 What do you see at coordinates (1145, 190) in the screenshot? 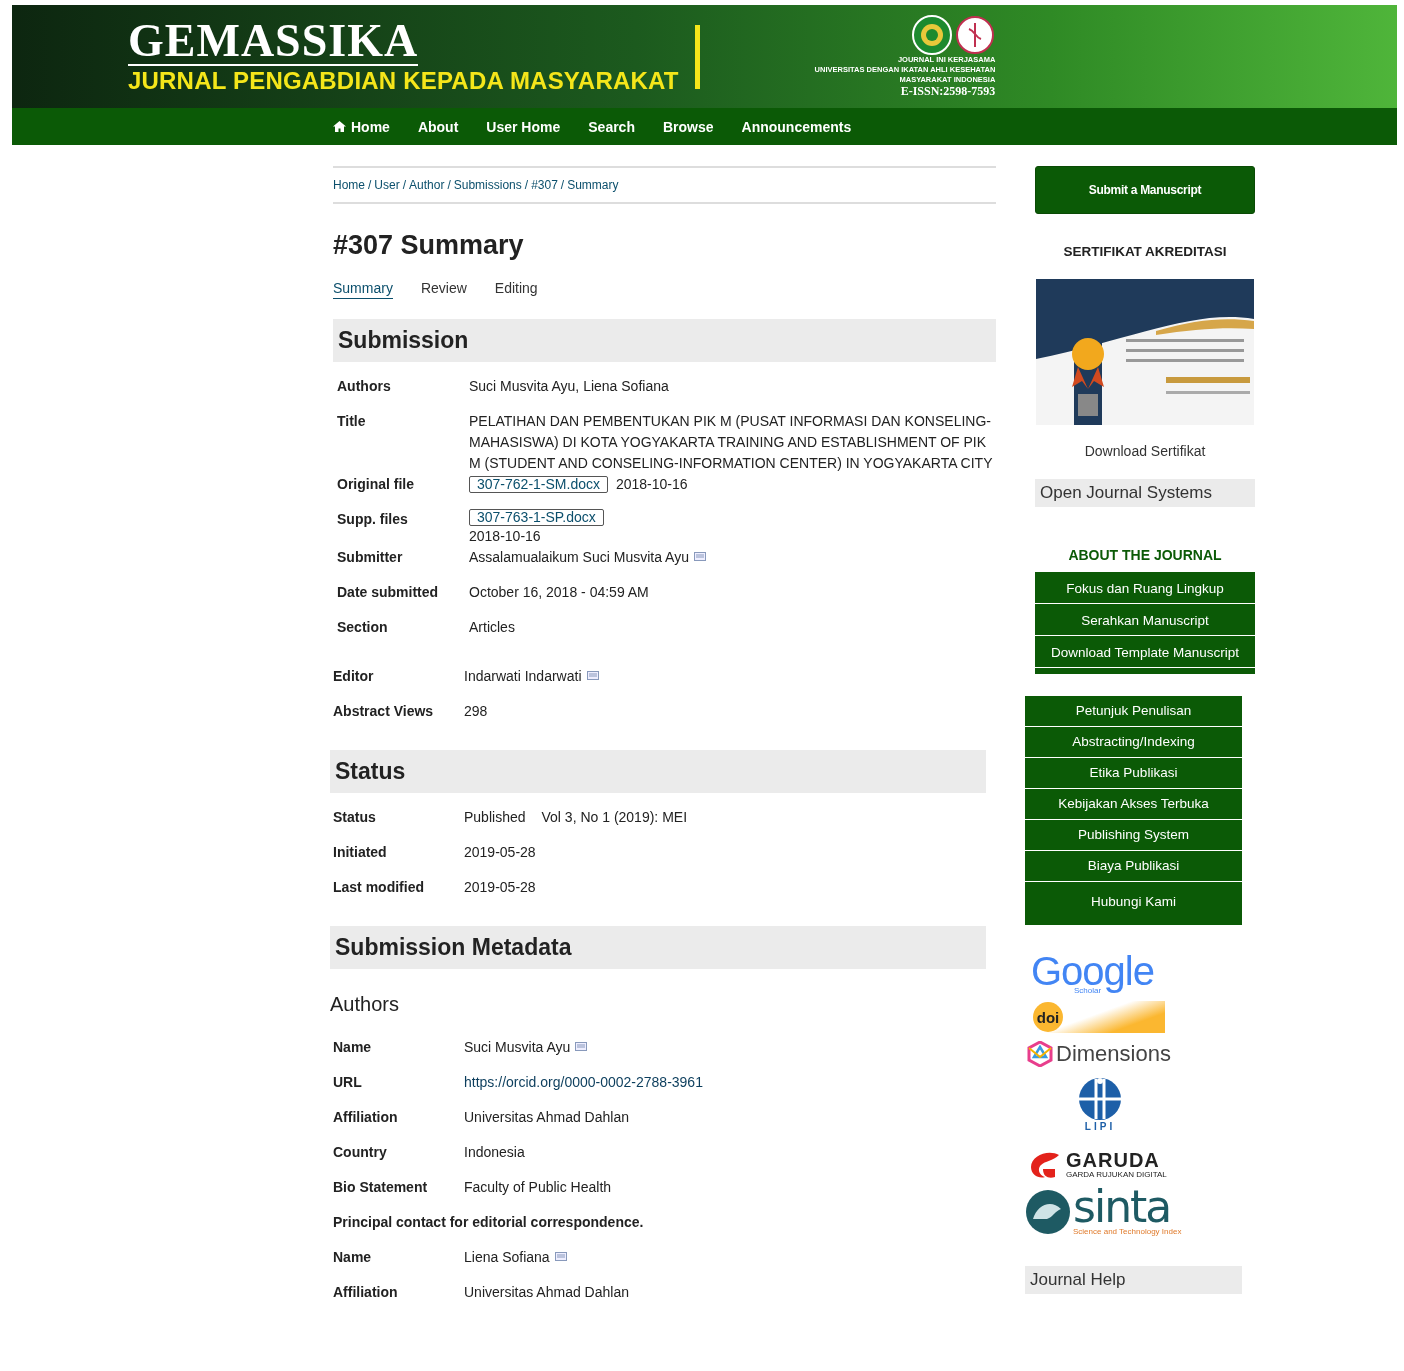
I see `submit-manuscript-button: Submit a Manuscript` at bounding box center [1145, 190].